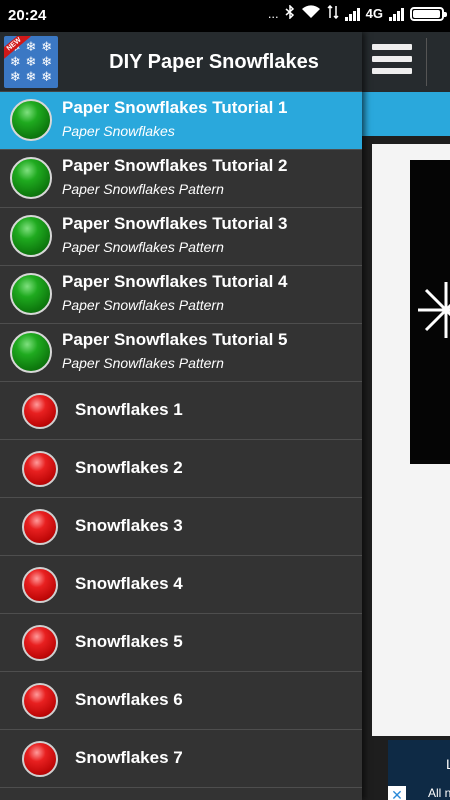 The height and width of the screenshot is (800, 450). What do you see at coordinates (175, 107) in the screenshot?
I see `menu-item-title: Paper Snowflakes Tutorial 1` at bounding box center [175, 107].